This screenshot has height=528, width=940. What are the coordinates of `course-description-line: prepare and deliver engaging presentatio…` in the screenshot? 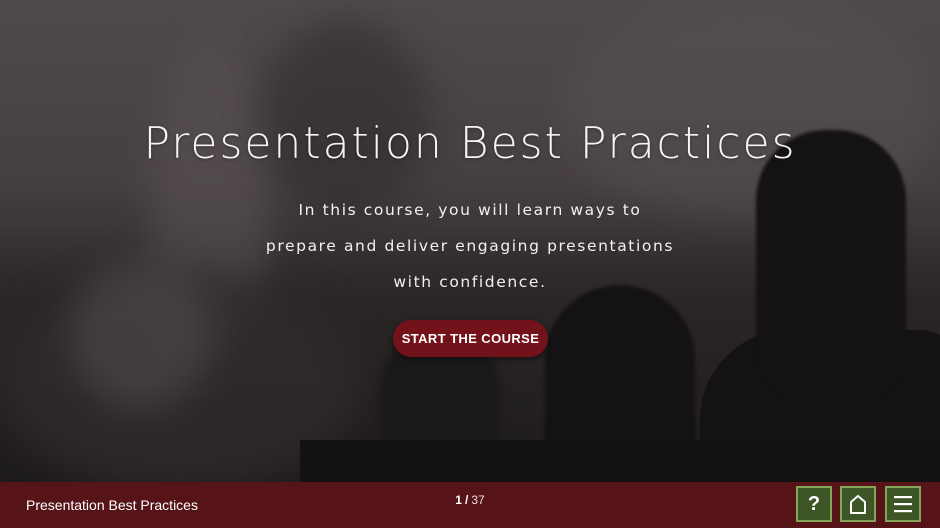 It's located at (470, 246).